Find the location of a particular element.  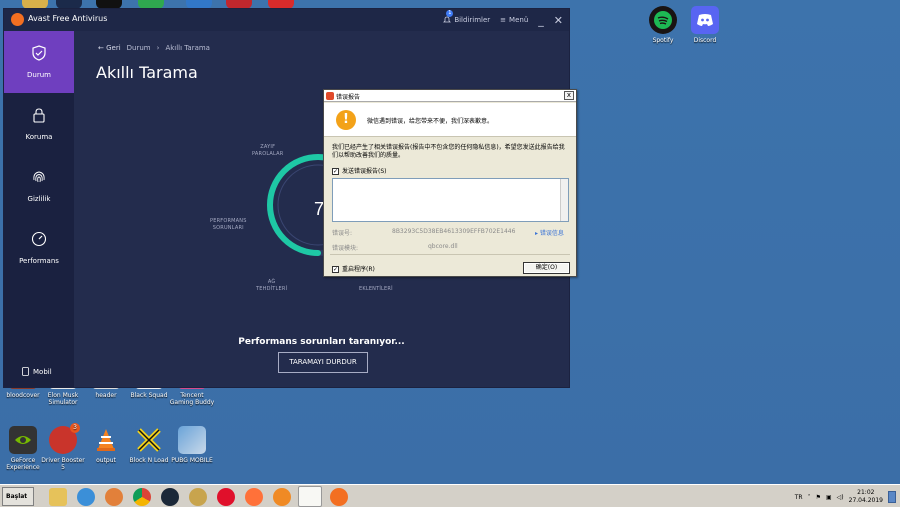

taskbar-avast-icon is located at coordinates (339, 497).